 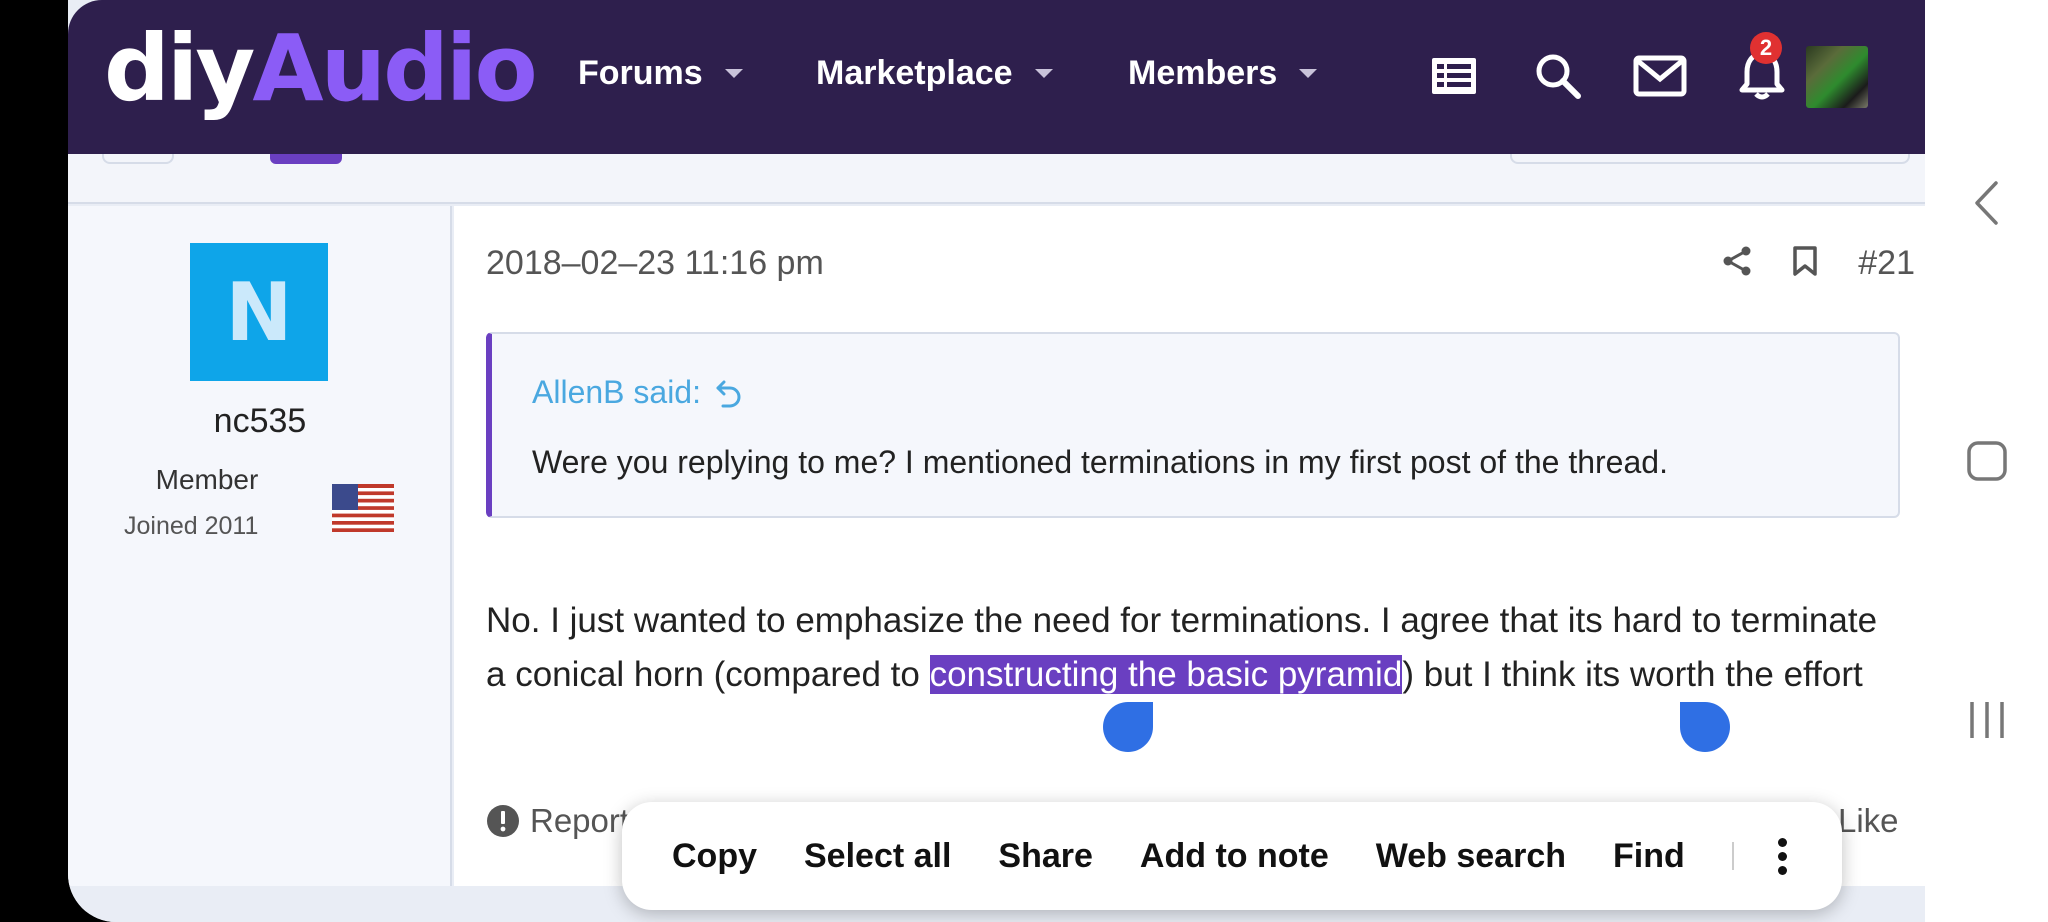 What do you see at coordinates (996, 179) in the screenshot?
I see `sub-toolbar` at bounding box center [996, 179].